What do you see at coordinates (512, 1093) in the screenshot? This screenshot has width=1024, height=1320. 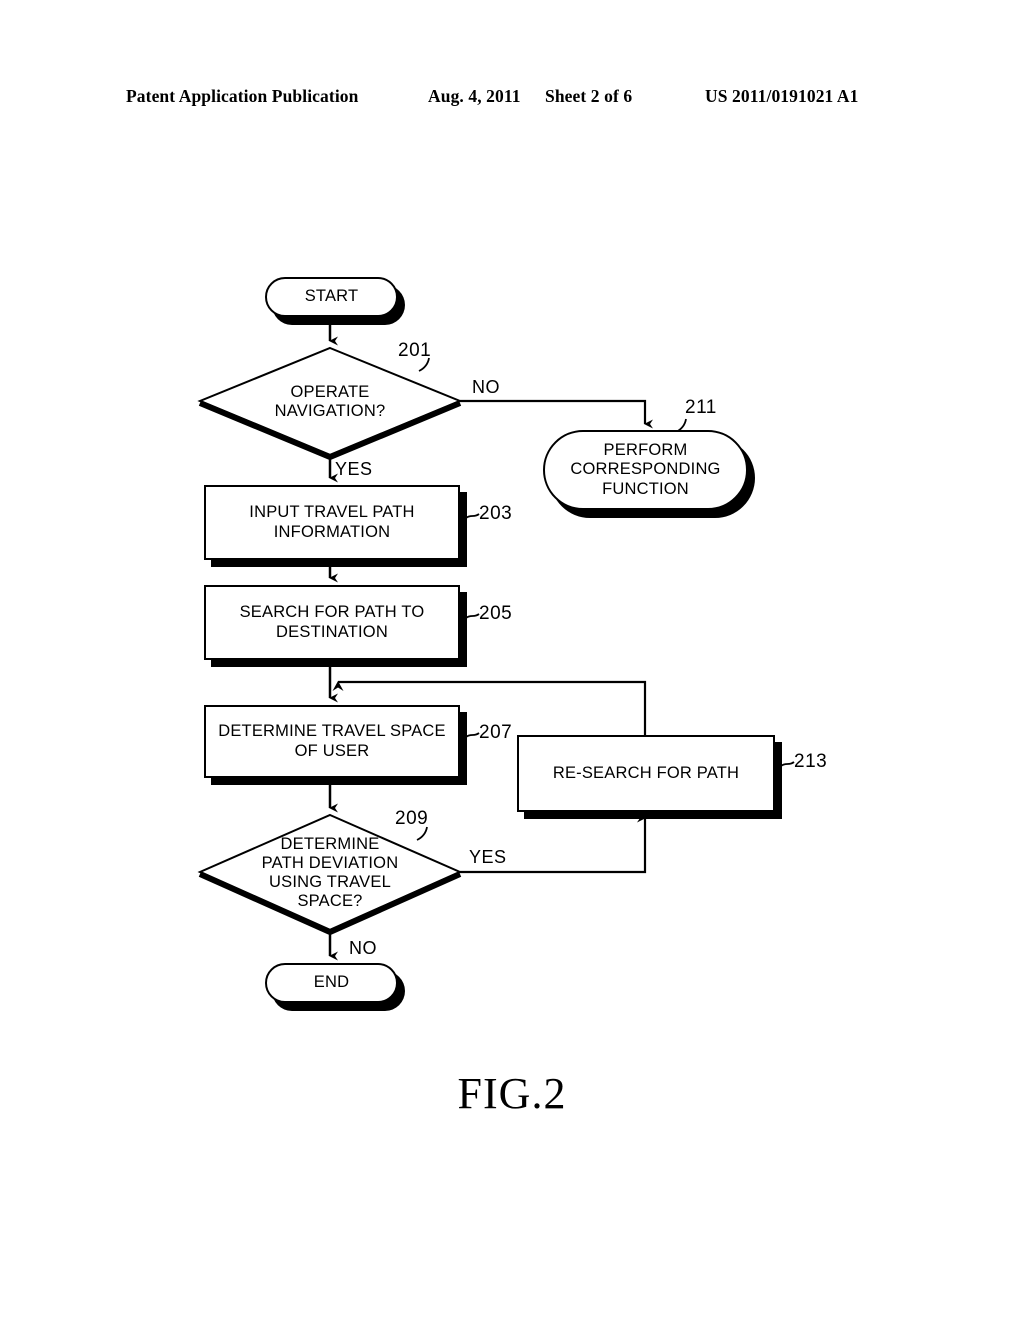 I see `figure-caption: FIG.2` at bounding box center [512, 1093].